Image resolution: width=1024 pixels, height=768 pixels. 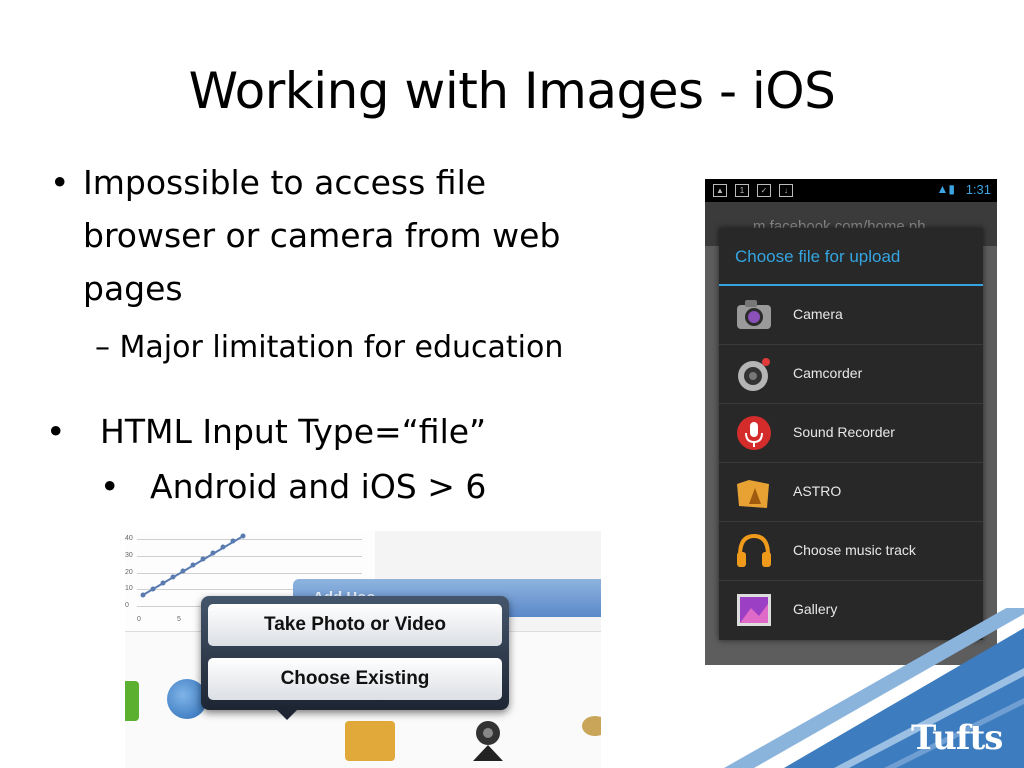 What do you see at coordinates (355, 625) in the screenshot?
I see `take-photo-button: Take Photo or Video` at bounding box center [355, 625].